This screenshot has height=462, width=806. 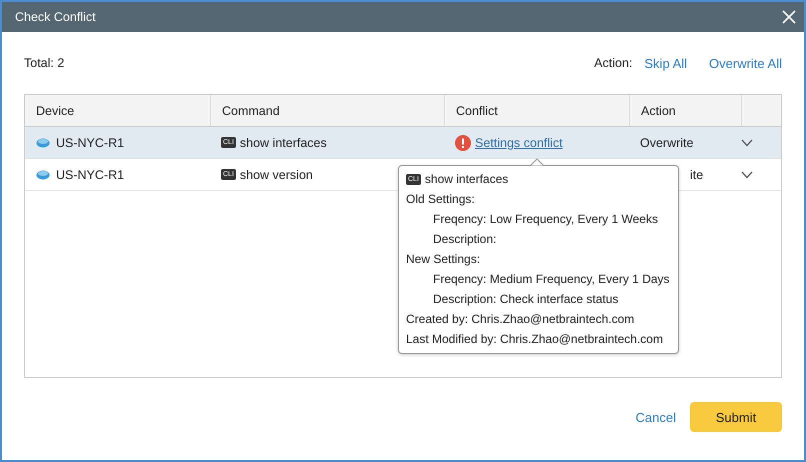 I want to click on tooltip-text: Last Modified by: Chris.Zhao@netbraintech.com, so click(x=534, y=339).